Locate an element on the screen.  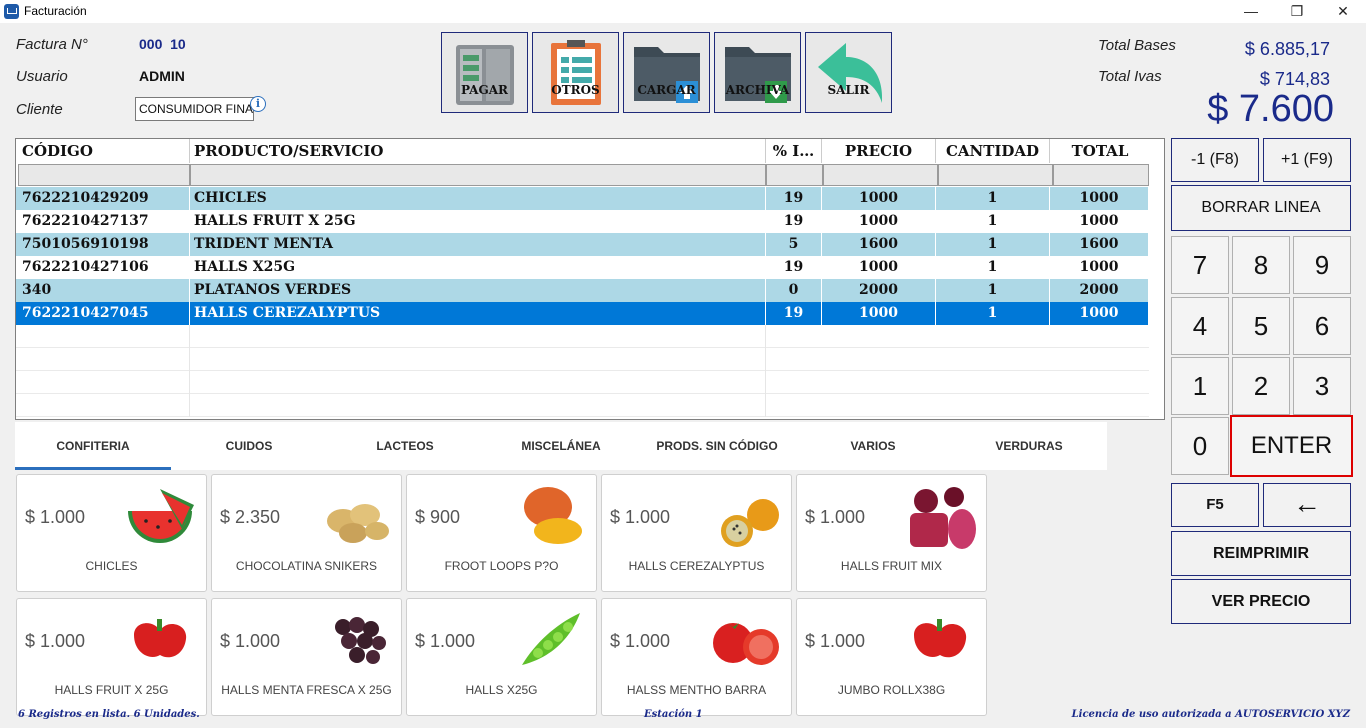
cargar-button: CARGAR is located at coordinates (666, 72).